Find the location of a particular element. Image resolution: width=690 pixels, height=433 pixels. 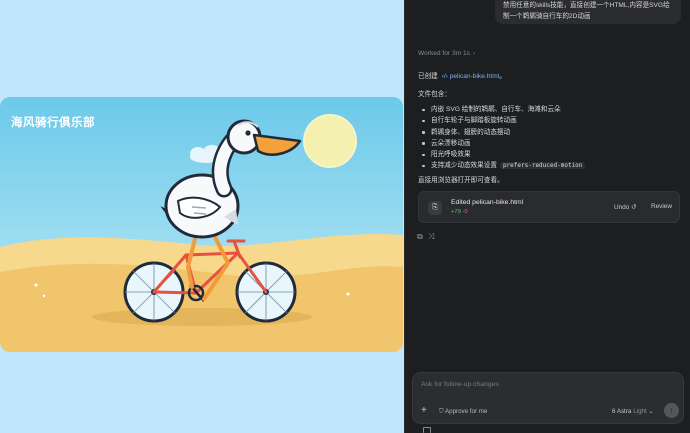

effort-label: Light is located at coordinates (640, 411).